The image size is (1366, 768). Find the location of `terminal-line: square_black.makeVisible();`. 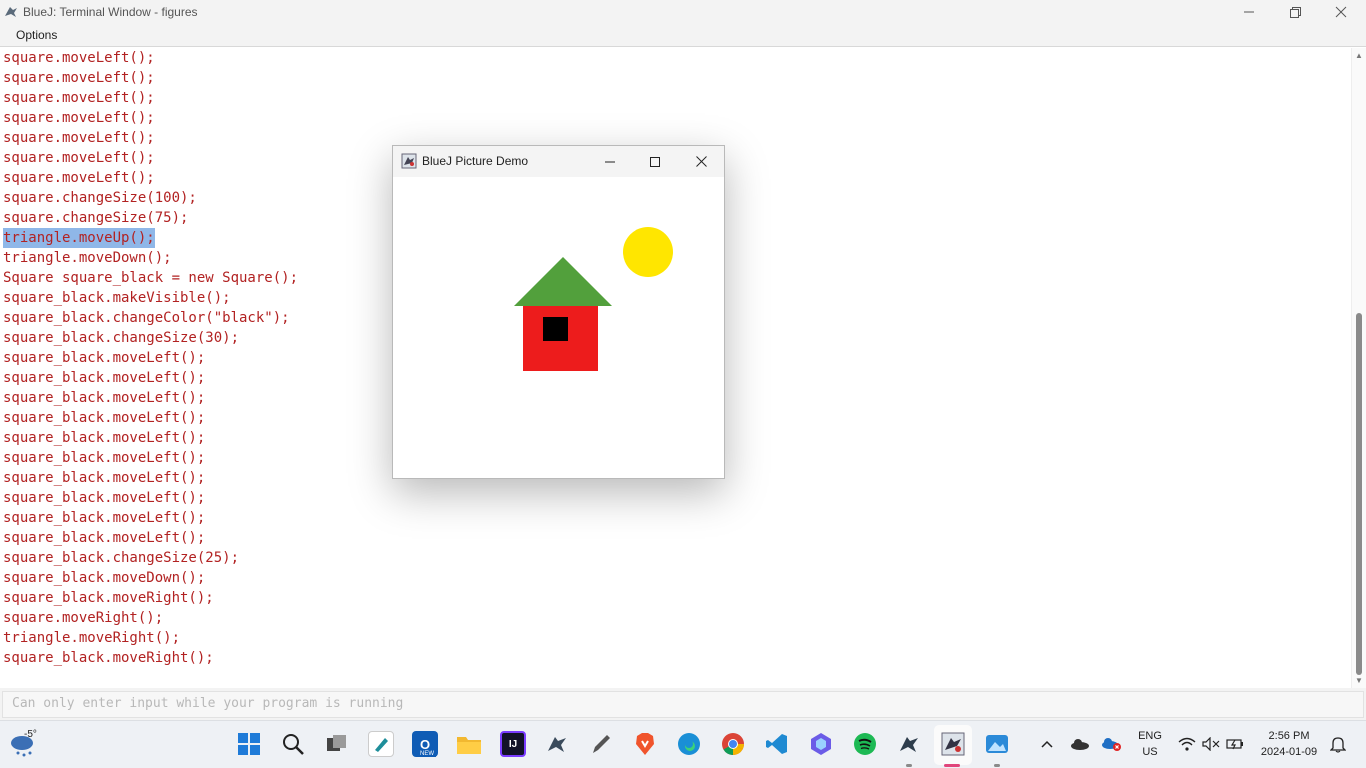

terminal-line: square_black.makeVisible(); is located at coordinates (117, 298).